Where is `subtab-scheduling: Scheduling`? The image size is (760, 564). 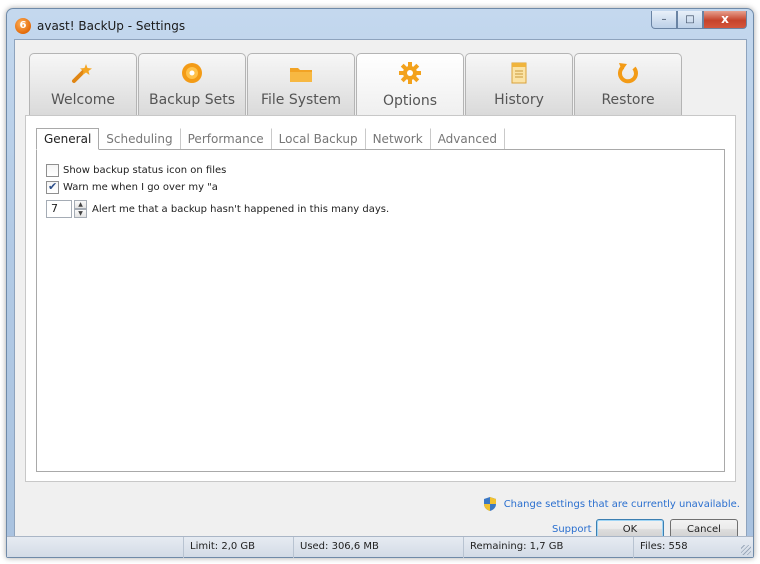
subtab-scheduling: Scheduling is located at coordinates (140, 138).